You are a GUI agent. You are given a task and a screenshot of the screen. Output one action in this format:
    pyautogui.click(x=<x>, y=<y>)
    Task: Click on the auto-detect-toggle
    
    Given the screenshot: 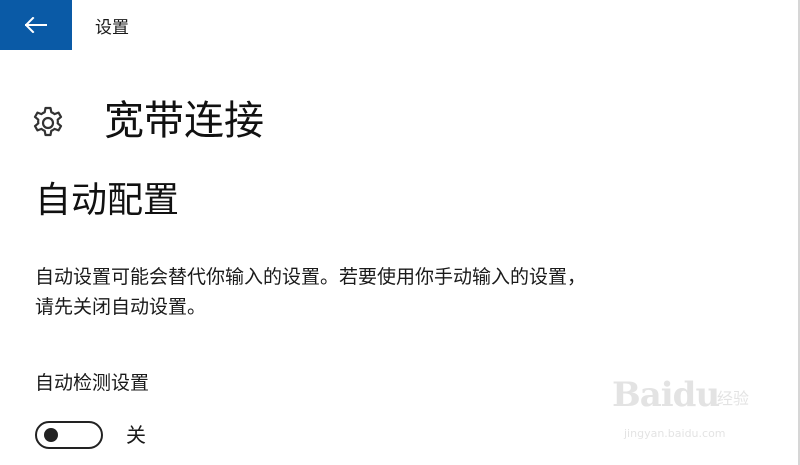 What is the action you would take?
    pyautogui.click(x=69, y=435)
    